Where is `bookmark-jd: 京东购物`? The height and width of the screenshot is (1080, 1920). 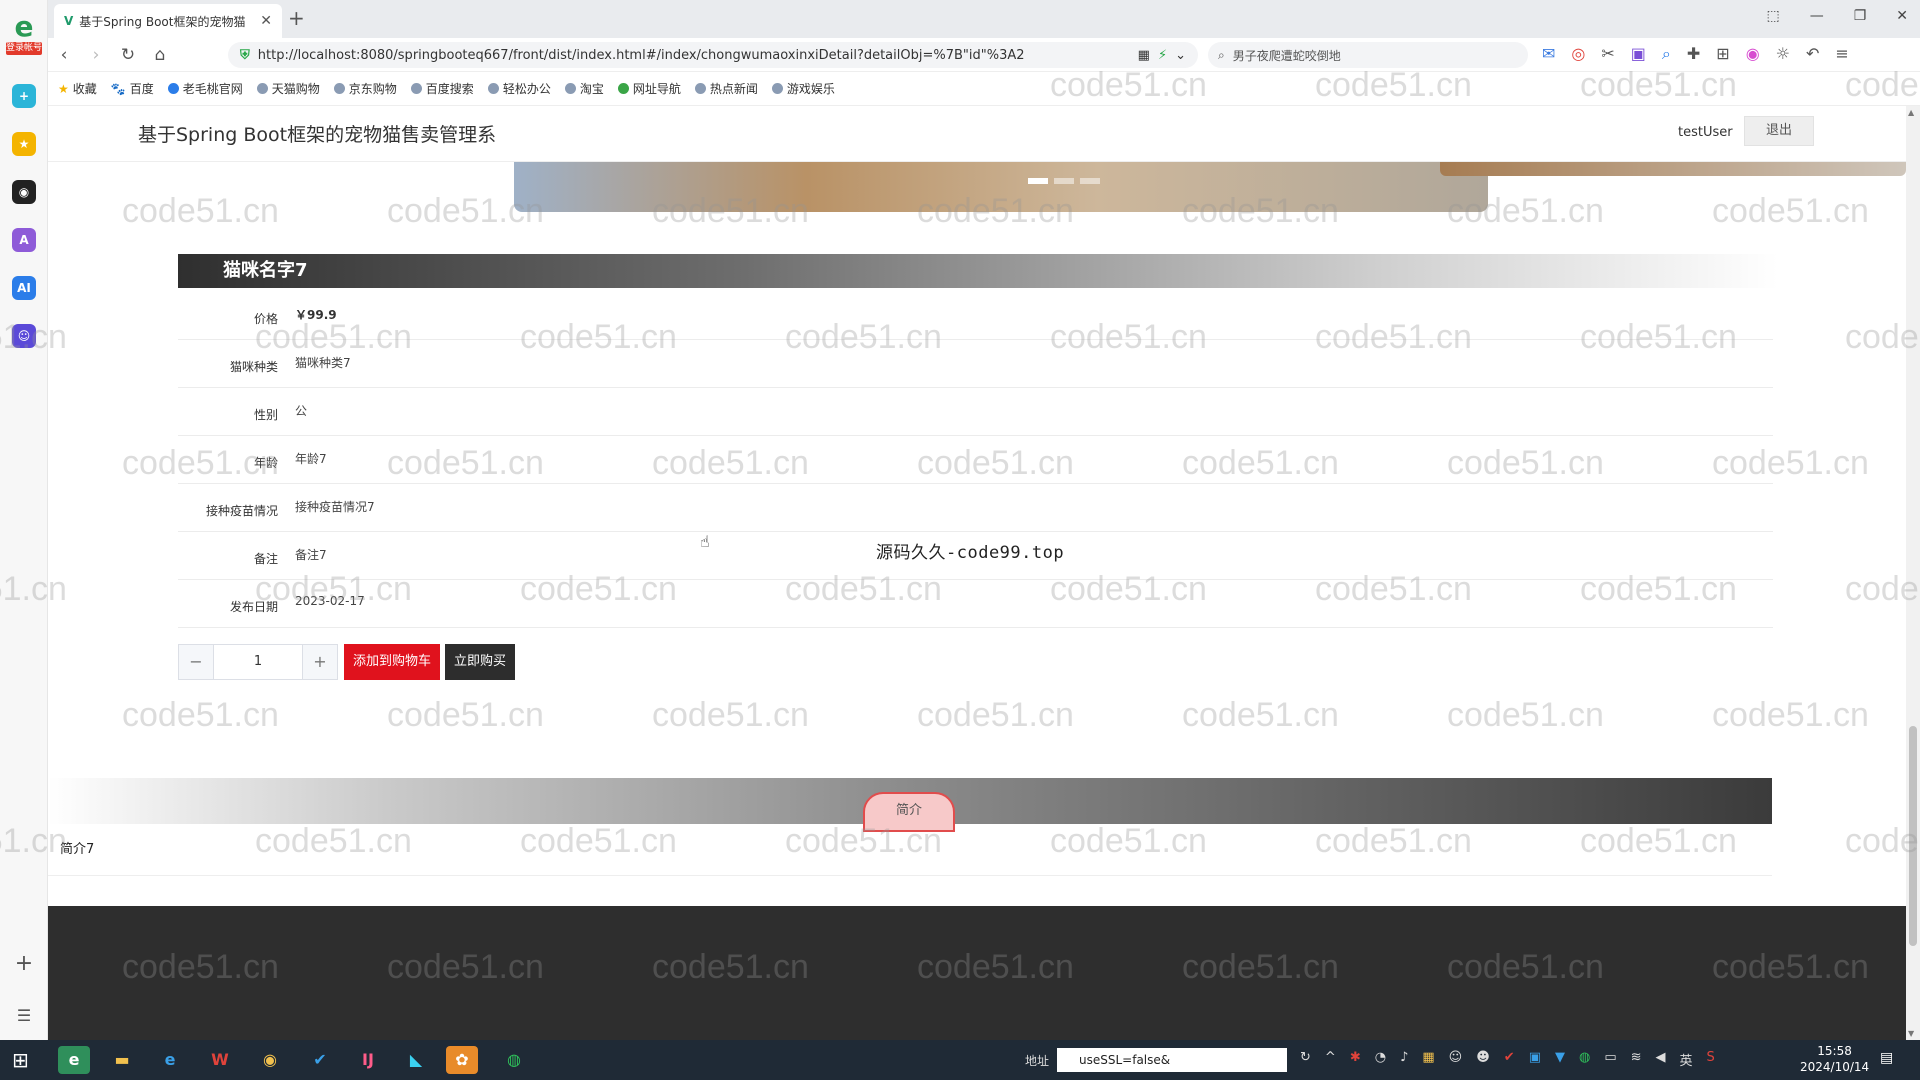 bookmark-jd: 京东购物 is located at coordinates (365, 88).